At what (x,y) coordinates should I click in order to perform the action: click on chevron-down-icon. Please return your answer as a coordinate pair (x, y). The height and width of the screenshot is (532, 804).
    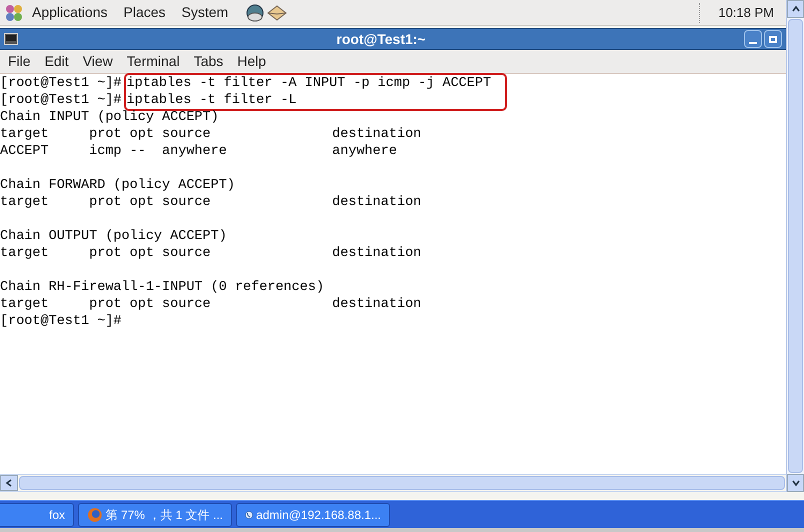
    Looking at the image, I should click on (796, 483).